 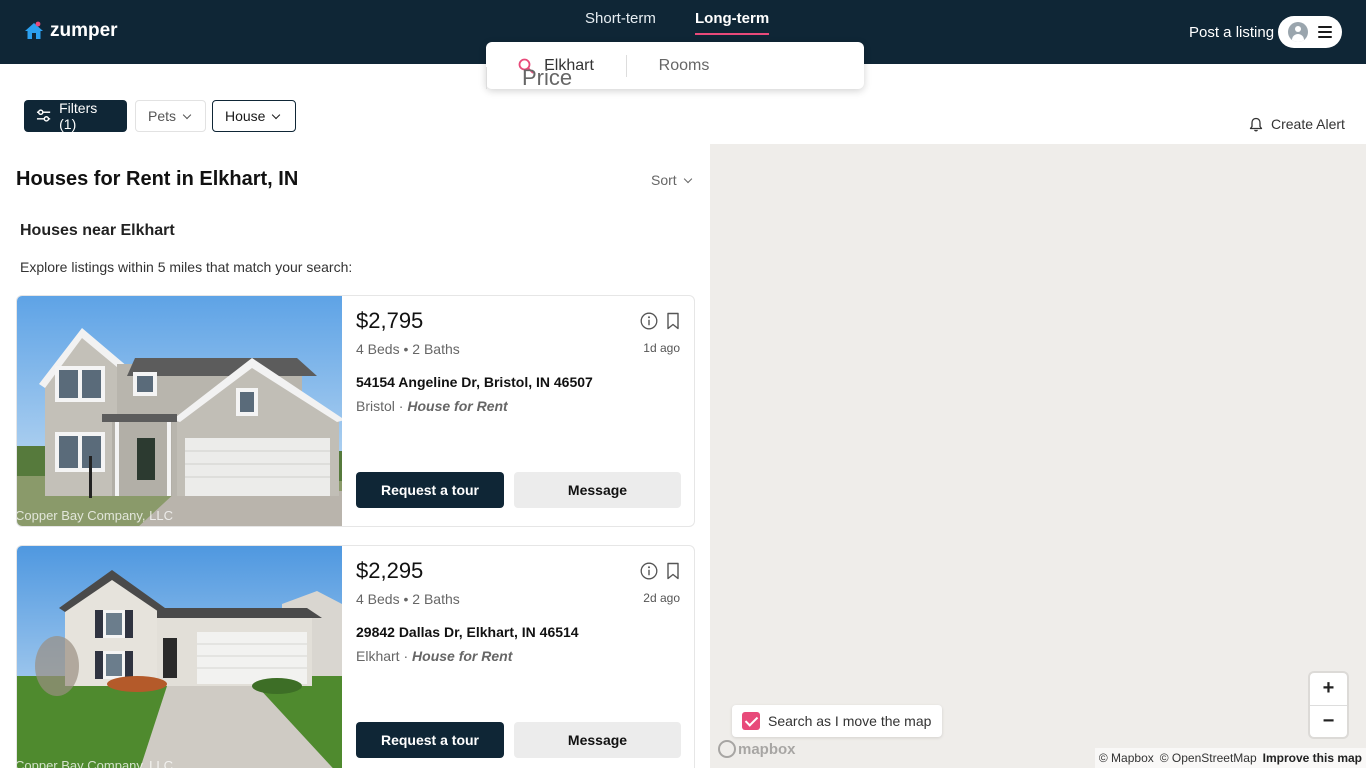 I want to click on section-title: Houses near Elkhart, so click(x=97, y=230).